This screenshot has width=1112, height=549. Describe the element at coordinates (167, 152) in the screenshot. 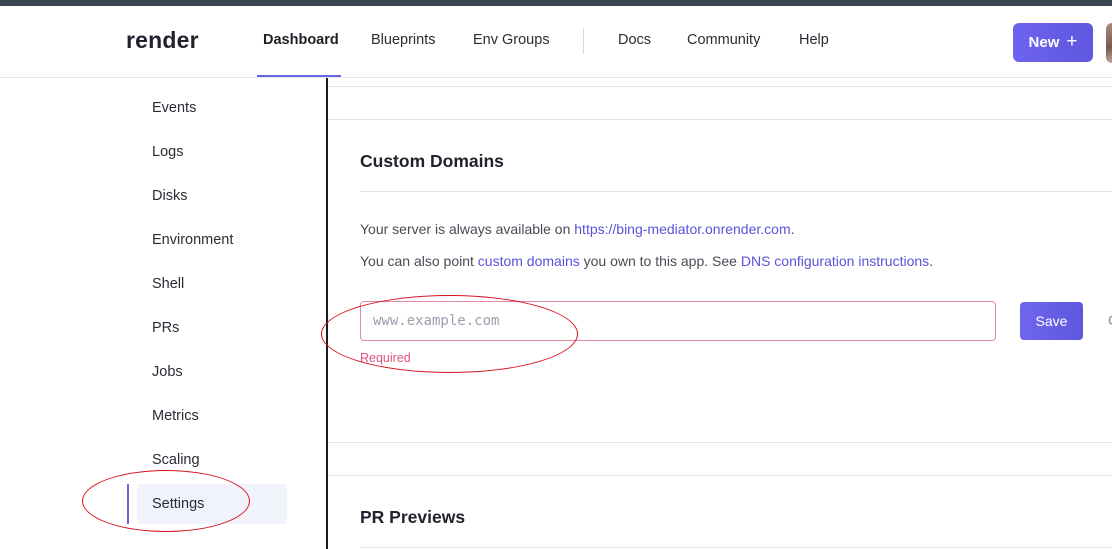

I see `sidebar-item-logs: Logs` at that location.